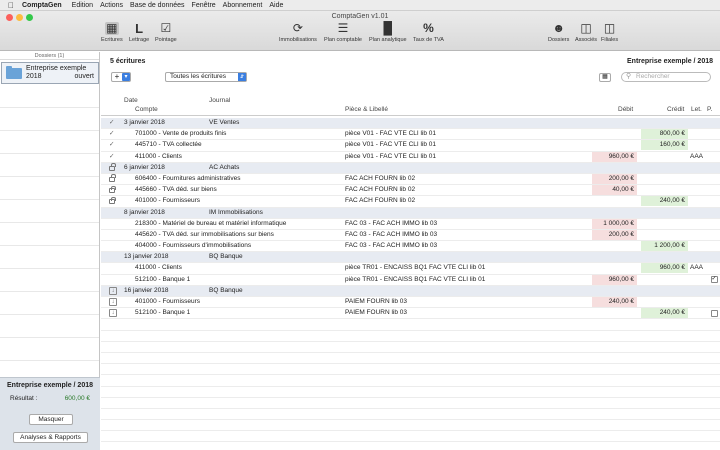 The height and width of the screenshot is (450, 720). I want to click on menu-aide: Aide, so click(279, 5).